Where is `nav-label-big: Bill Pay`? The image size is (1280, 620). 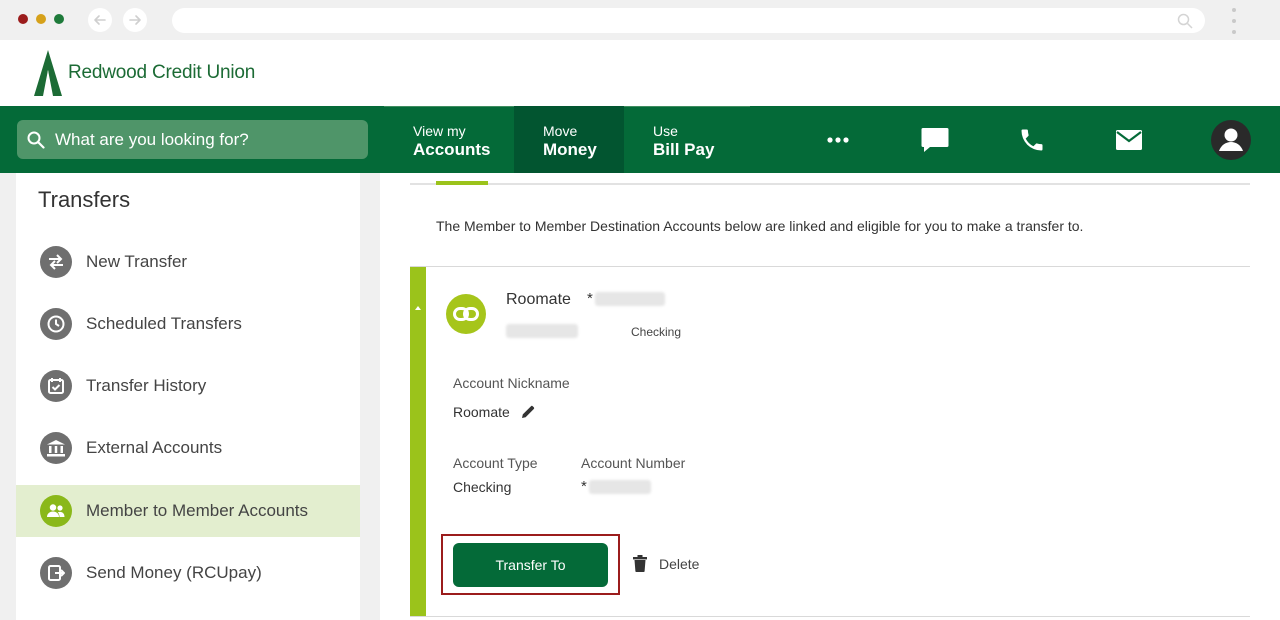 nav-label-big: Bill Pay is located at coordinates (684, 149).